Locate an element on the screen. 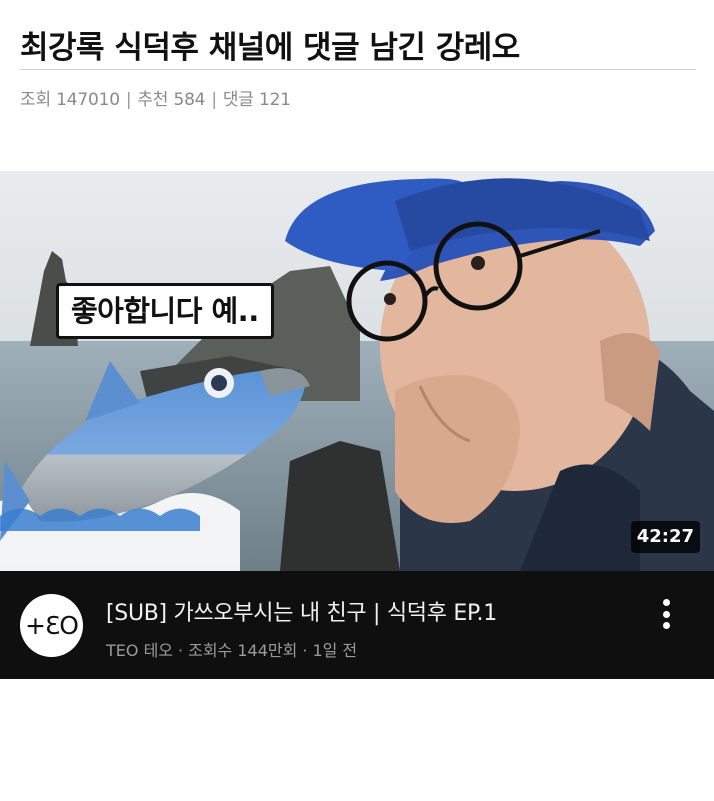 The width and height of the screenshot is (714, 801). channel-avatar: +ƐO is located at coordinates (51, 625).